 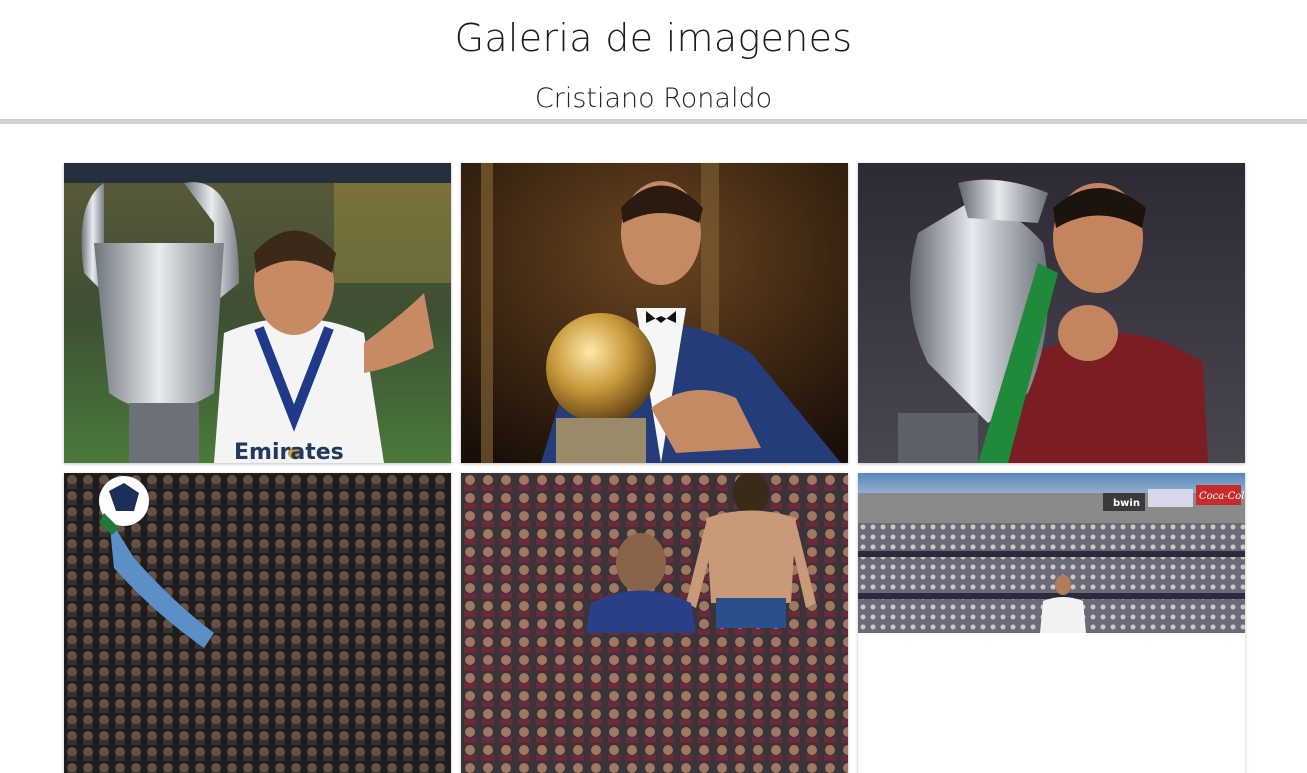 What do you see at coordinates (653, 38) in the screenshot?
I see `page-title: Galeria de imagenes` at bounding box center [653, 38].